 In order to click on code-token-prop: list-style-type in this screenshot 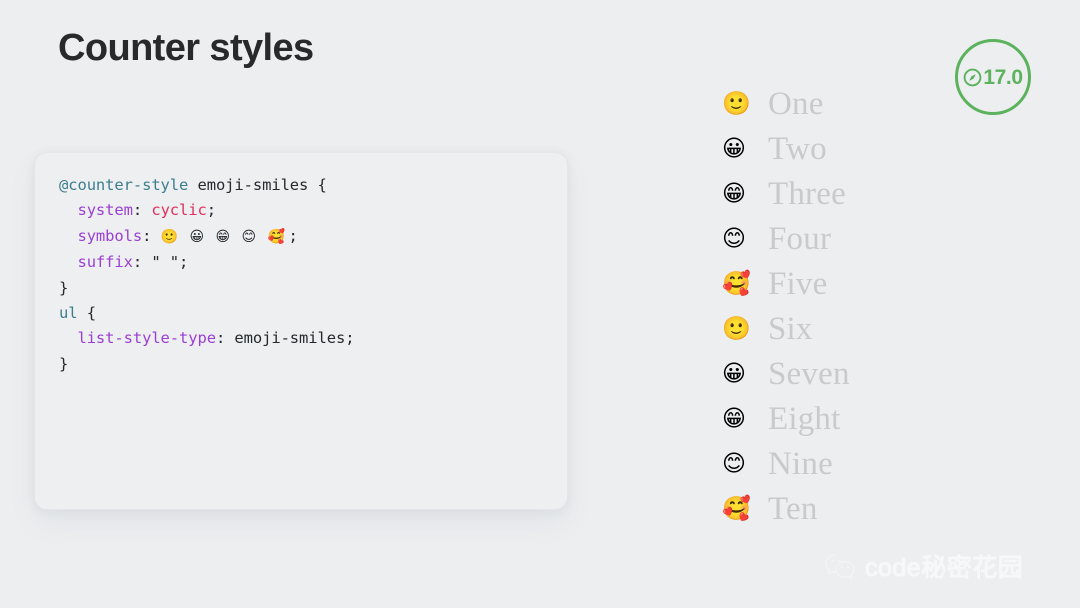, I will do `click(146, 338)`.